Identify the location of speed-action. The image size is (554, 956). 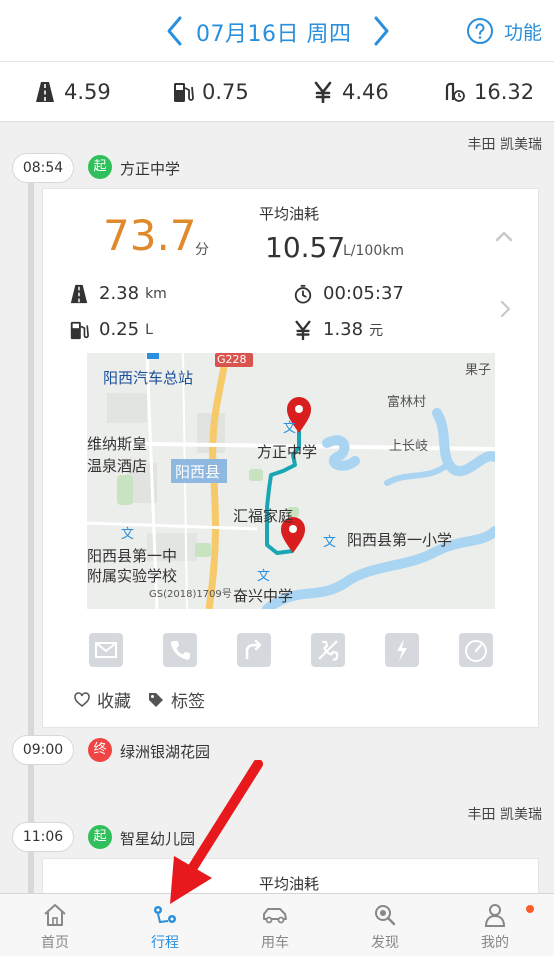
(476, 650).